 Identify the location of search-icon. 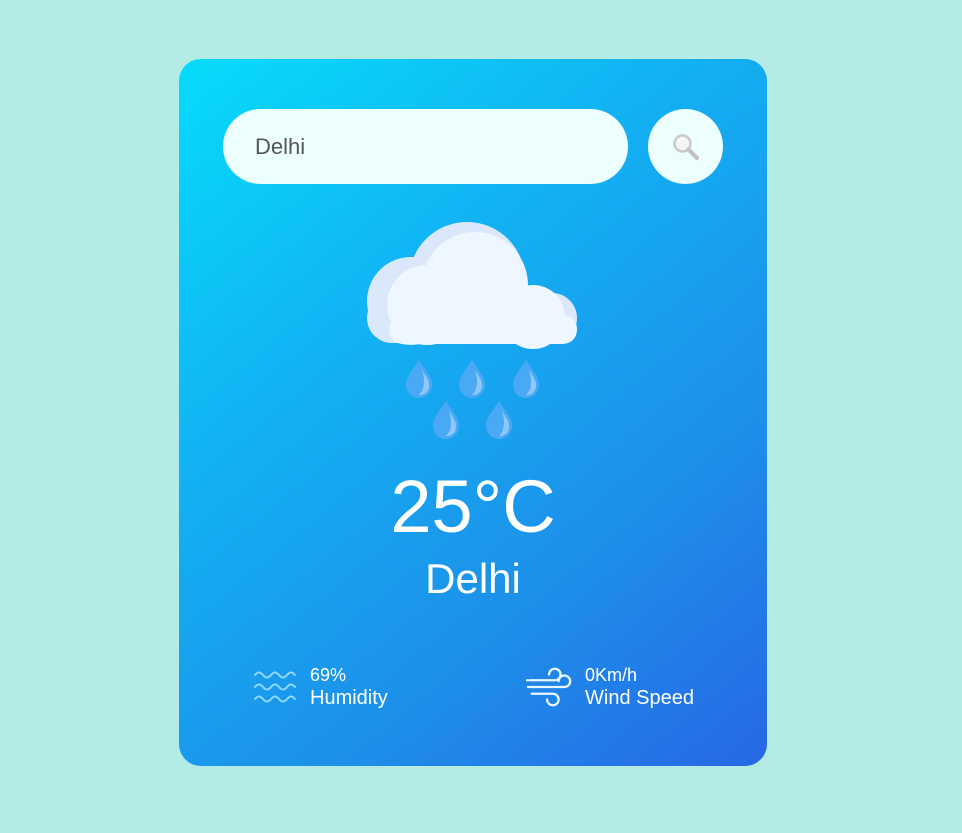
(685, 146).